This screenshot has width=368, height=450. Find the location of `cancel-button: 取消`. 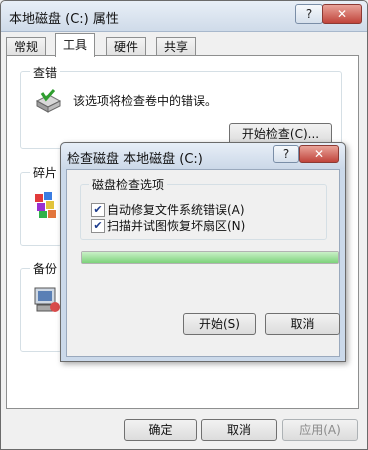

cancel-button: 取消 is located at coordinates (239, 430).